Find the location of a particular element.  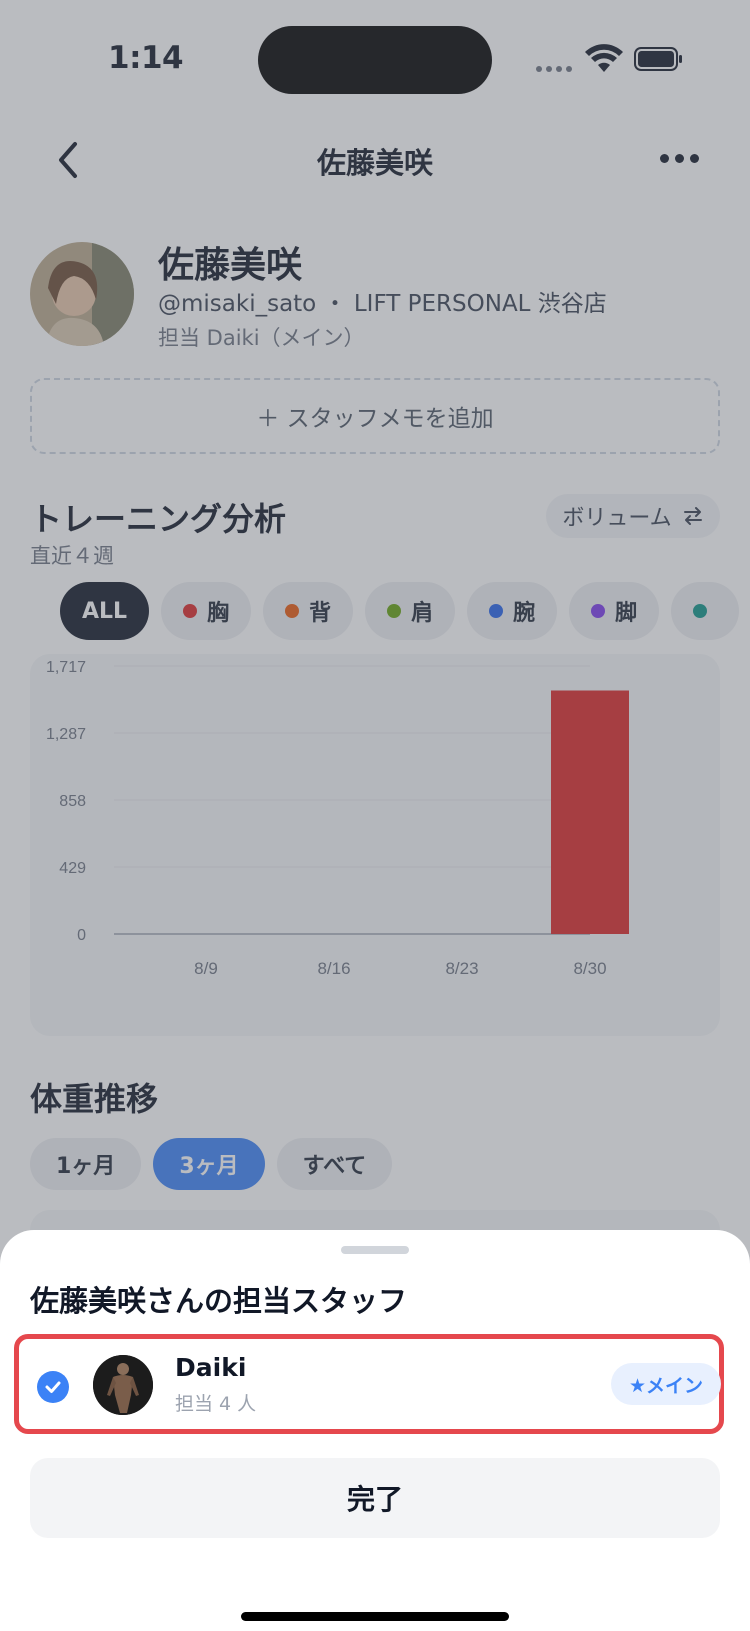

main-staff-badge-label: ★メイン is located at coordinates (666, 1385).